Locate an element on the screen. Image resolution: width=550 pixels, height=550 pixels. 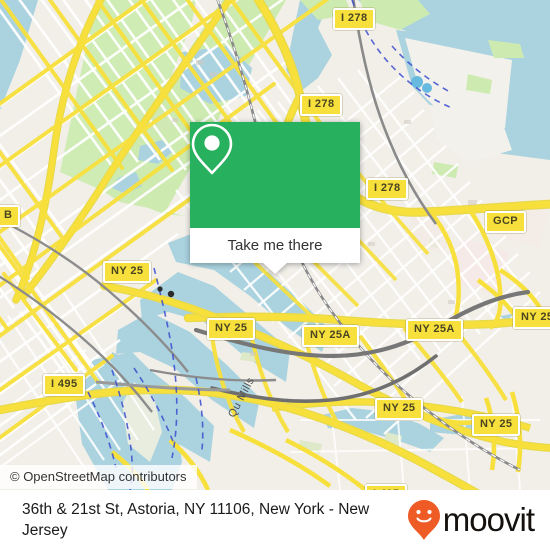
moovit-wordmark: moovit is located at coordinates (488, 519).